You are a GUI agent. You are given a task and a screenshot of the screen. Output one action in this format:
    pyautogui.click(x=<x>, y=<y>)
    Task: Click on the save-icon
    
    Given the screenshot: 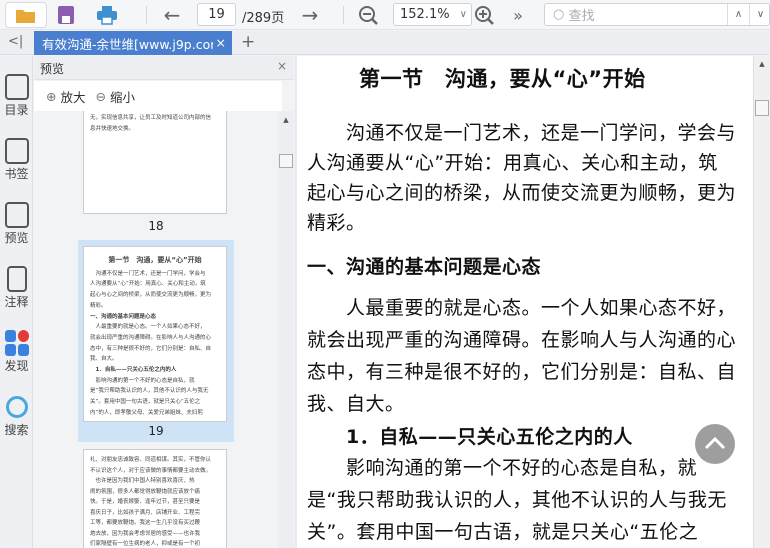 What is the action you would take?
    pyautogui.click(x=66, y=15)
    